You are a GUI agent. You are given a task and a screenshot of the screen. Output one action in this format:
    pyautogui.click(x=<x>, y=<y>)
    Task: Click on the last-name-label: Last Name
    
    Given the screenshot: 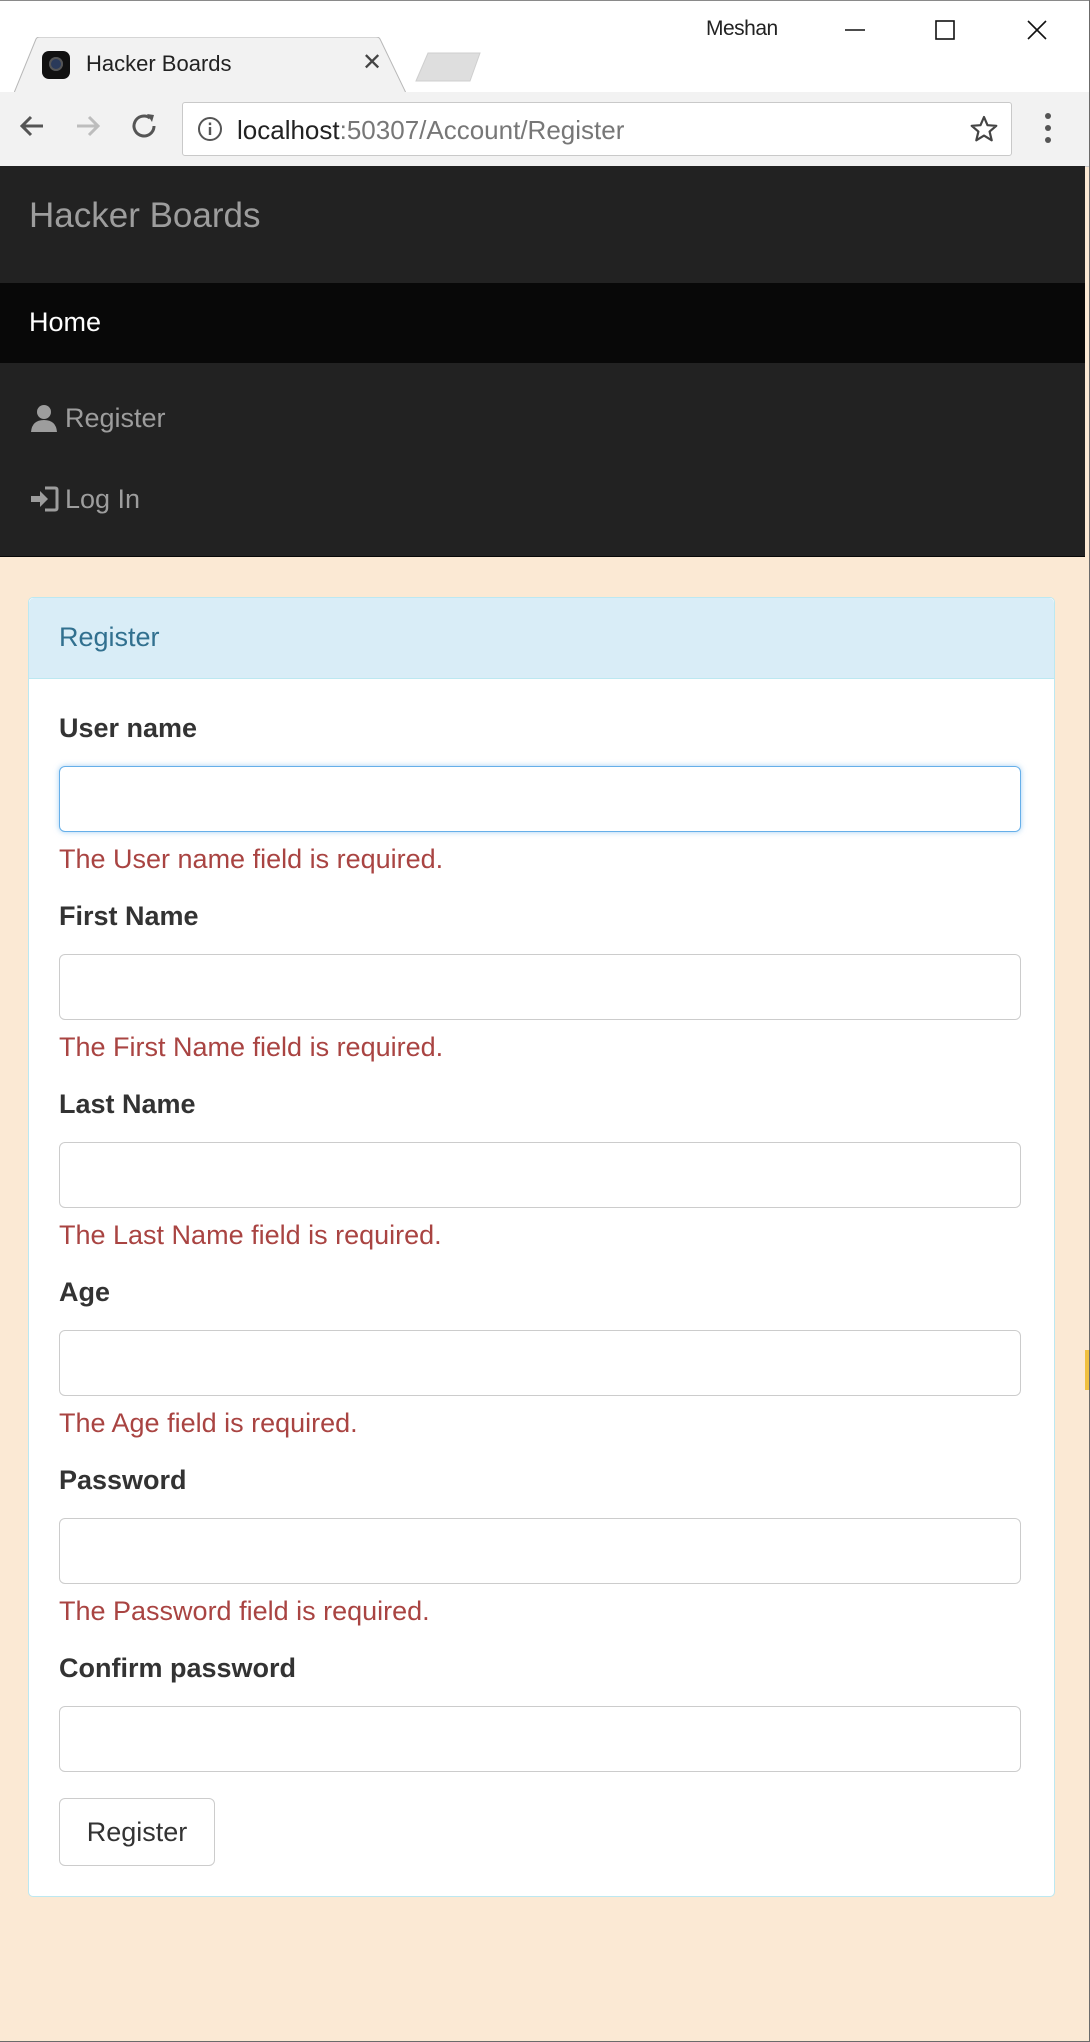 What is the action you would take?
    pyautogui.click(x=127, y=1104)
    